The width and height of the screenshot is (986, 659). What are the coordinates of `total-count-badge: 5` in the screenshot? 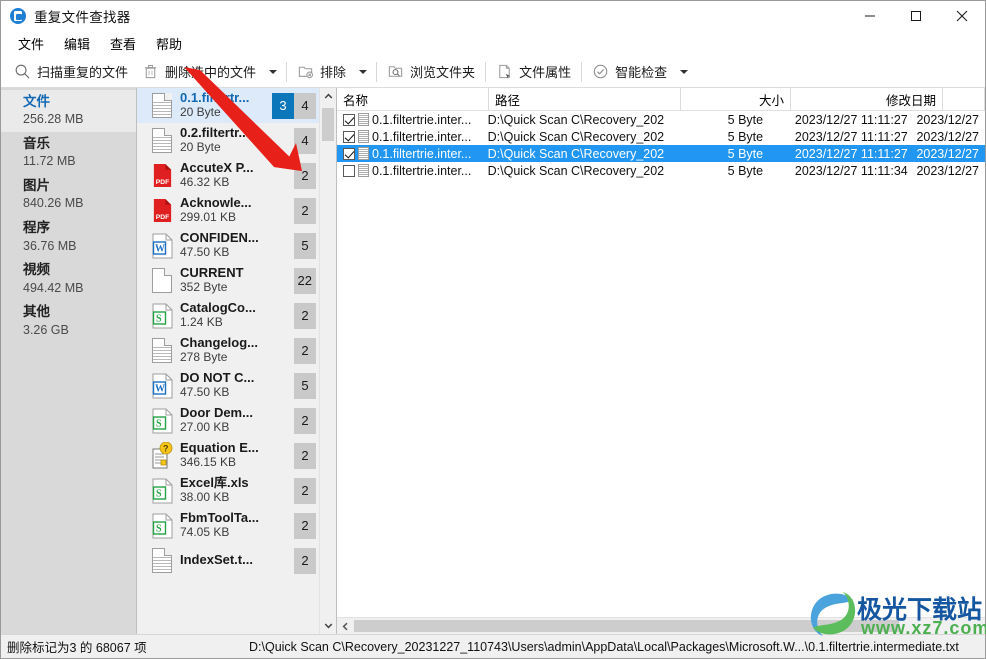 It's located at (305, 385).